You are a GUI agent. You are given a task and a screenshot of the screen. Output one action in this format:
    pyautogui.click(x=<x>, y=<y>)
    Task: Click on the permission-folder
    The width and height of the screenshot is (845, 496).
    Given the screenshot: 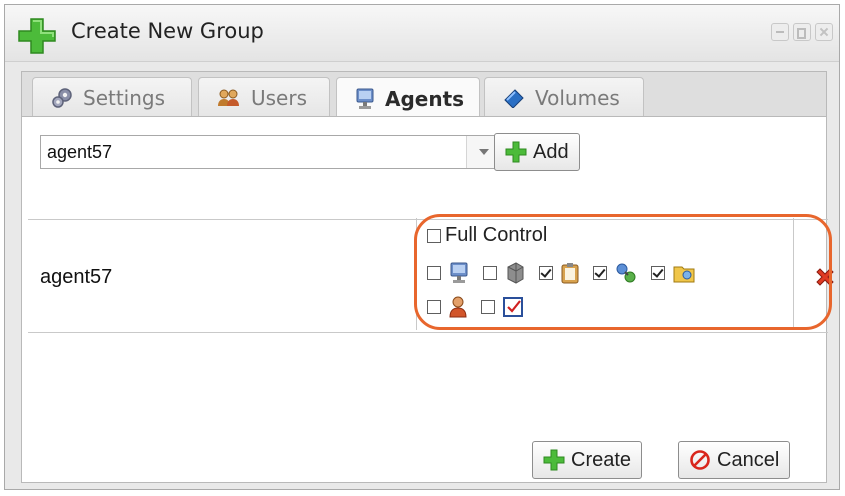 What is the action you would take?
    pyautogui.click(x=674, y=273)
    